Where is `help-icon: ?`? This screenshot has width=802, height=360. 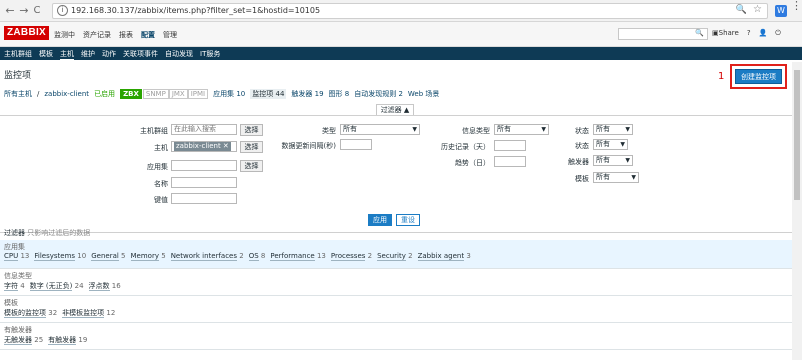
help-icon: ? is located at coordinates (749, 33).